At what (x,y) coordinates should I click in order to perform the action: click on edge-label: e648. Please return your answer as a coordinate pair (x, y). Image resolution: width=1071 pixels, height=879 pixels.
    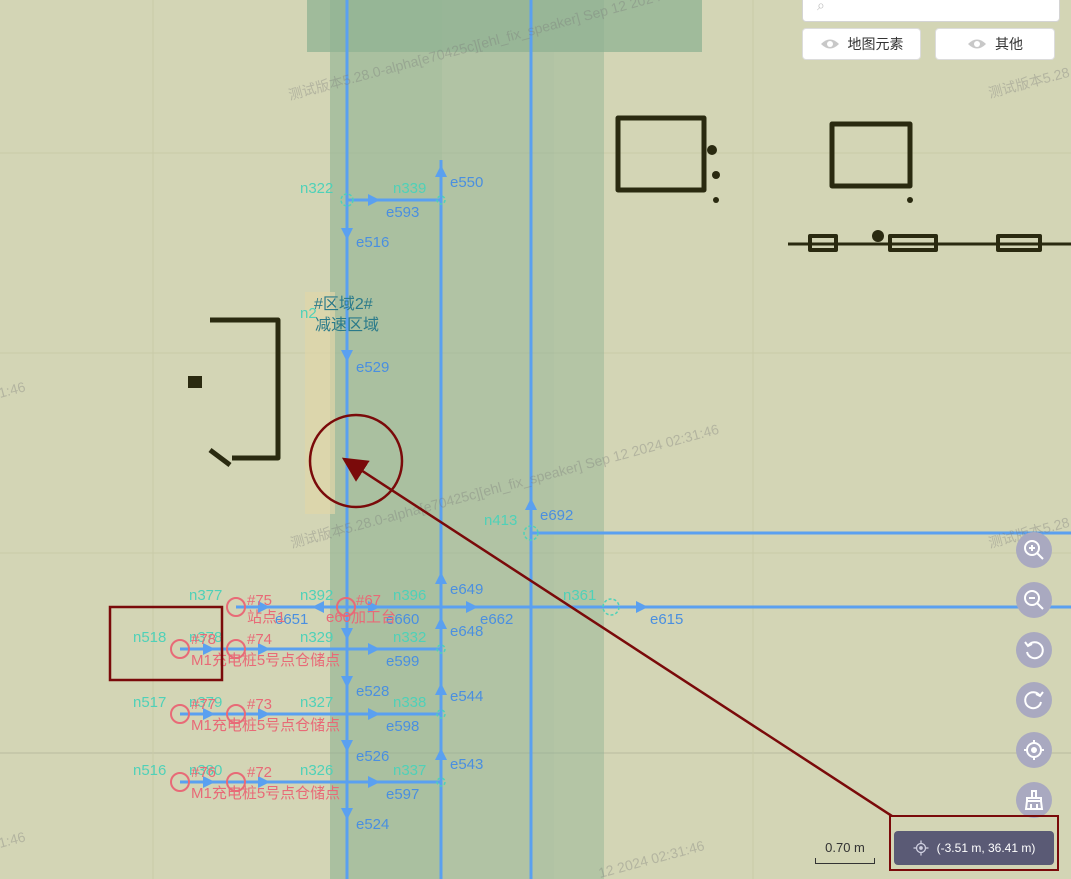
    Looking at the image, I should click on (466, 631).